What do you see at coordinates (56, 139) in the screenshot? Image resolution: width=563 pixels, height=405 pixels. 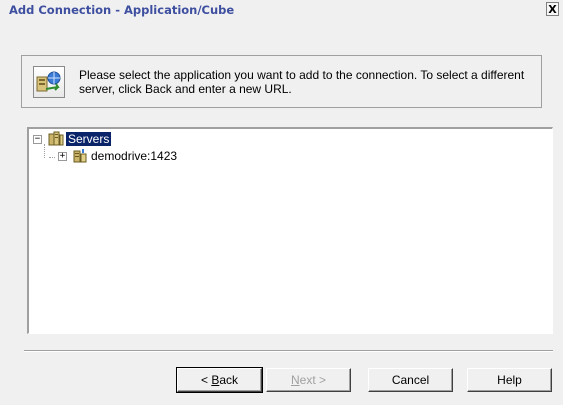 I see `servers-icon` at bounding box center [56, 139].